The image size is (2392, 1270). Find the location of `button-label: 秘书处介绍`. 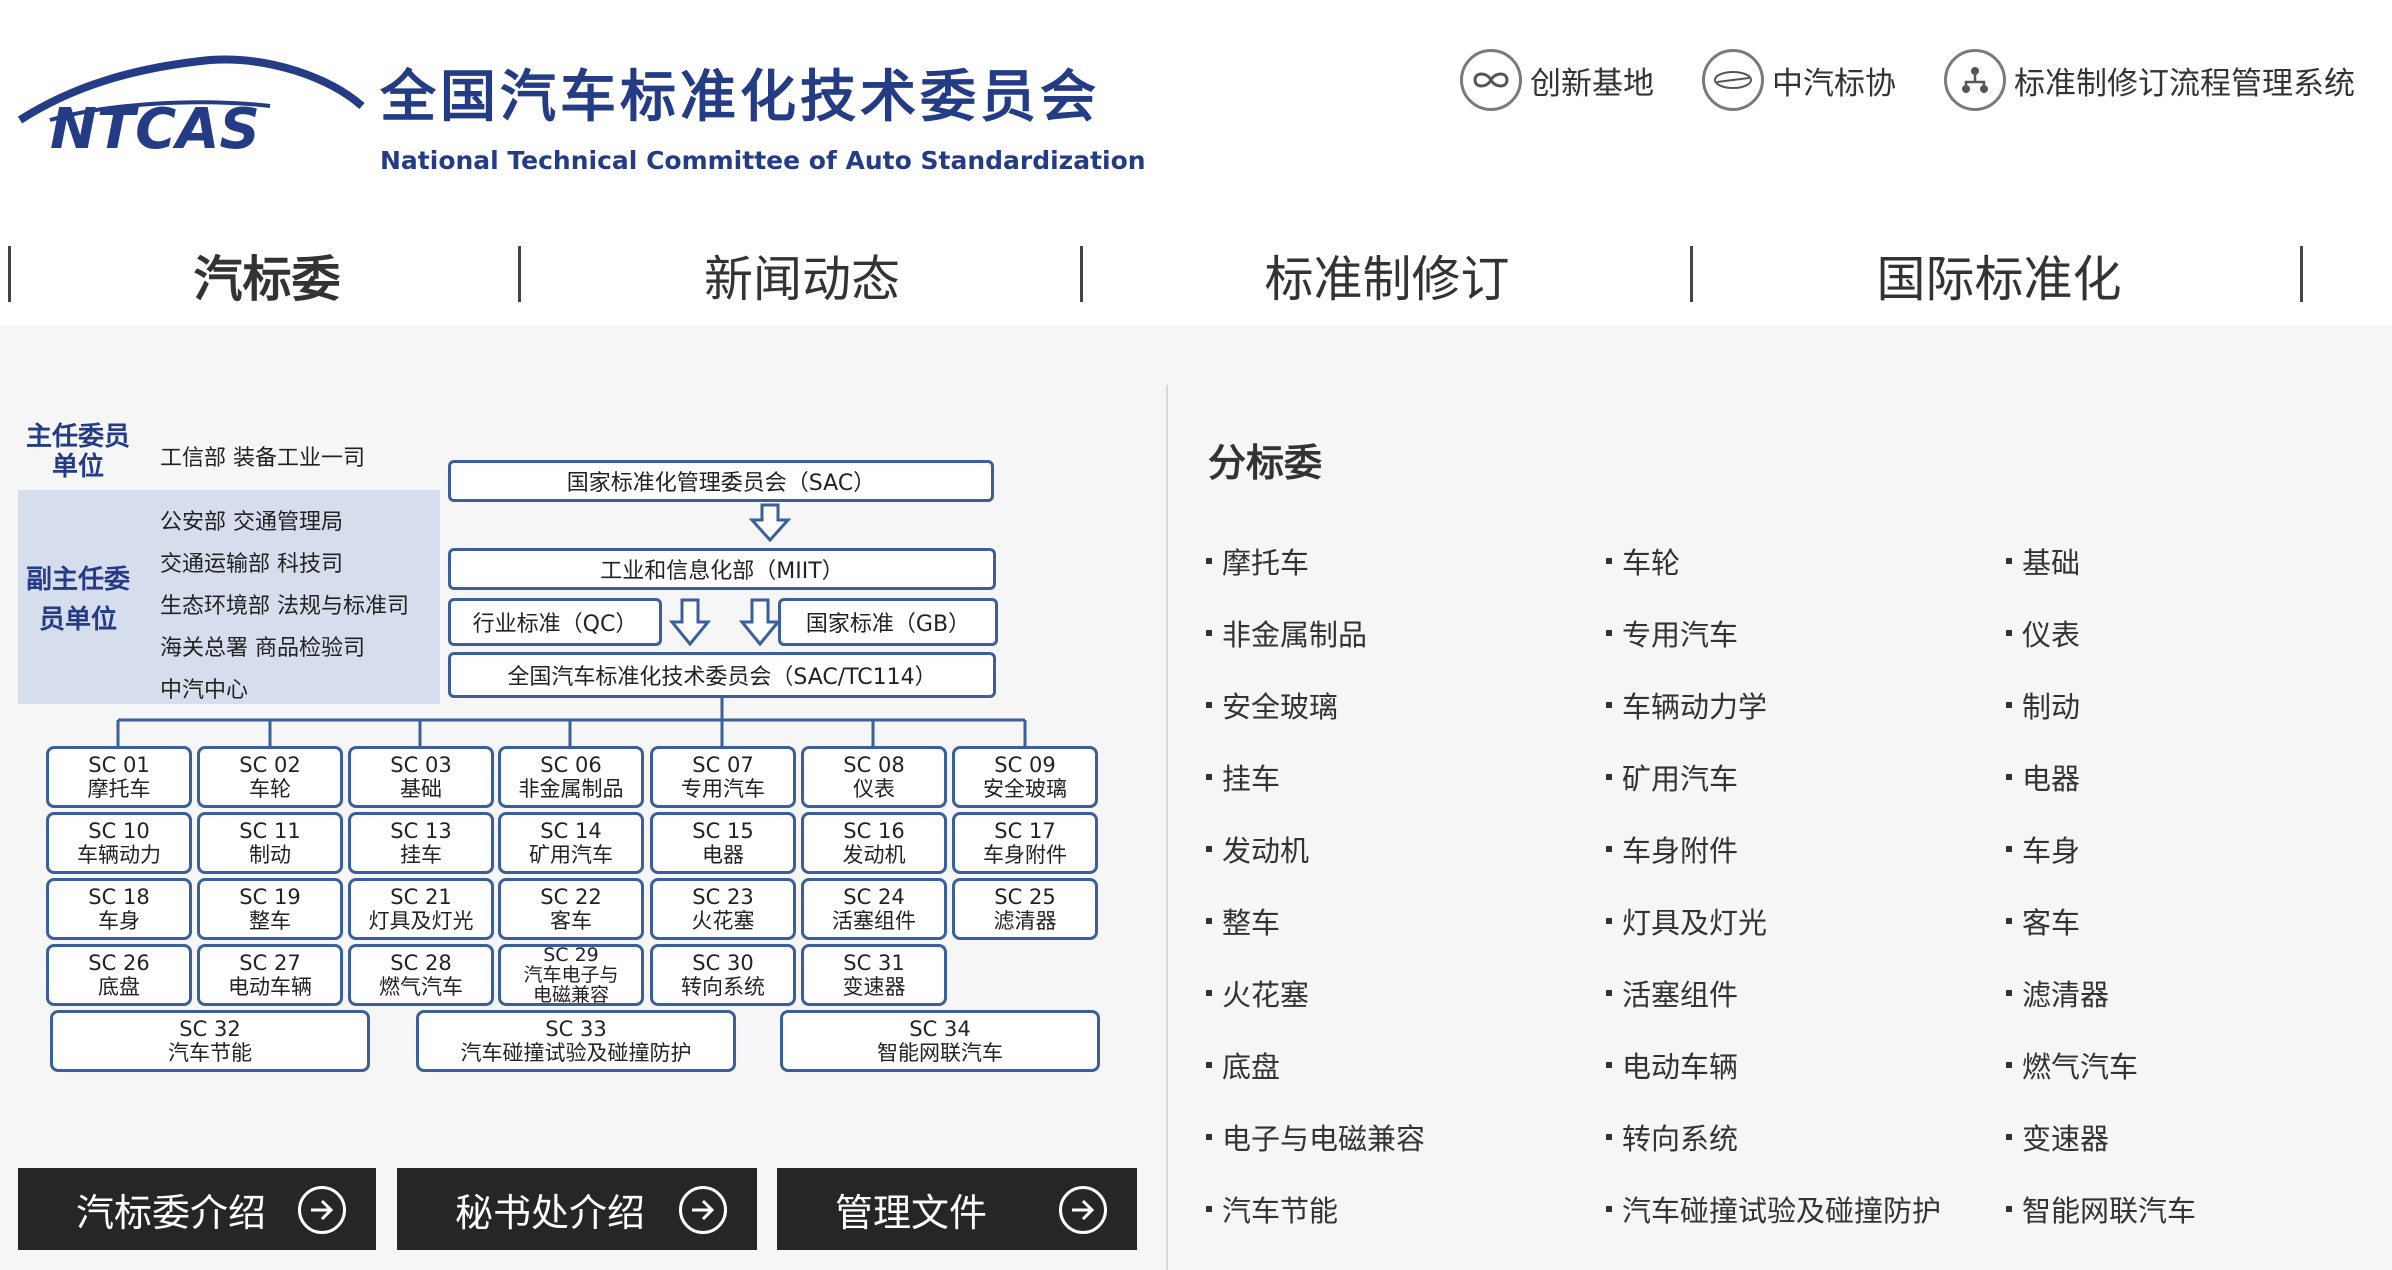

button-label: 秘书处介绍 is located at coordinates (550, 1212).